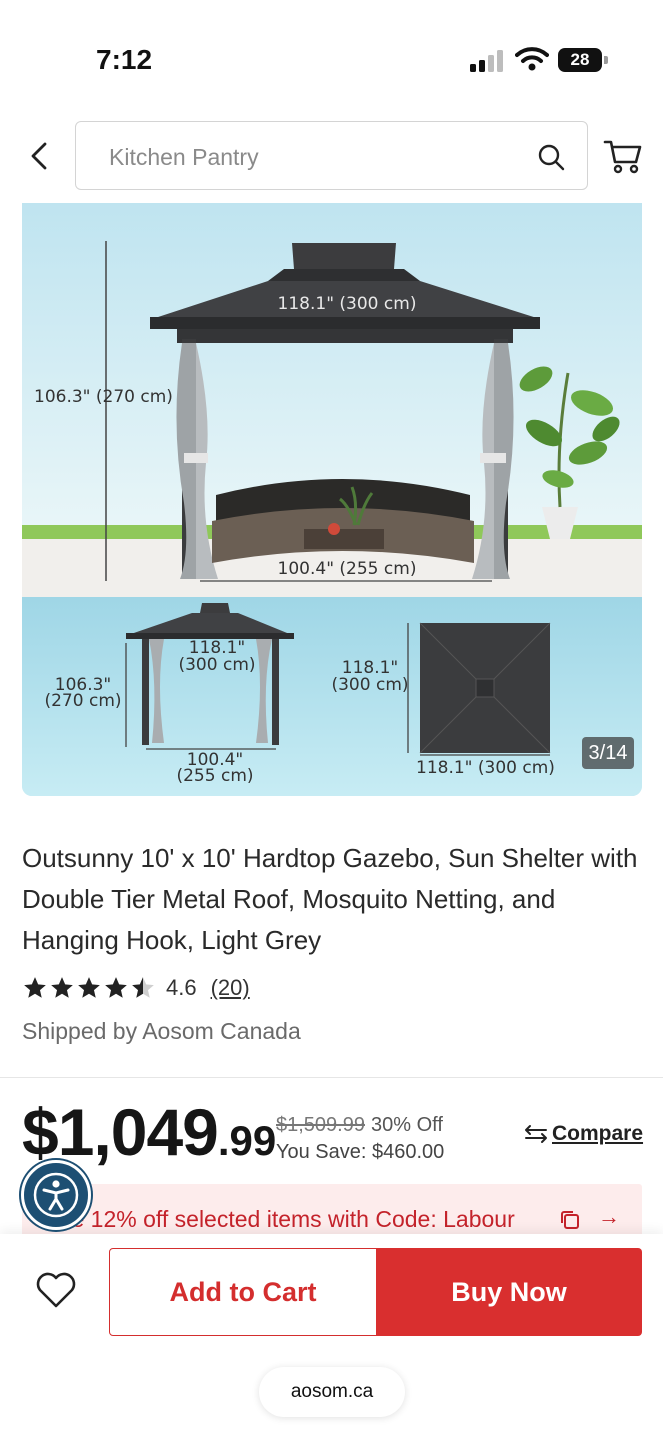  Describe the element at coordinates (161, 1031) in the screenshot. I see `shipped-by-text: Shipped by Aosom Canada` at that location.